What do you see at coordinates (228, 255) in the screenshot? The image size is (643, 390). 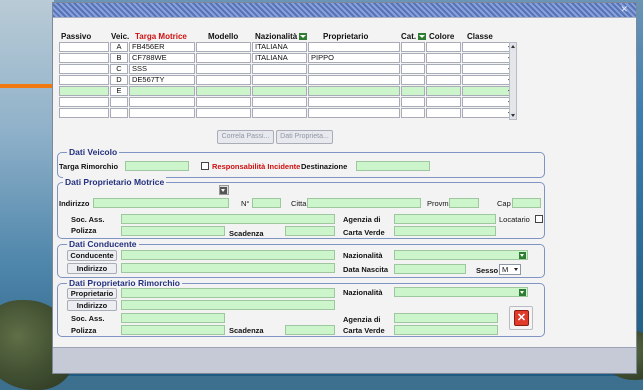 I see `conducente-field` at bounding box center [228, 255].